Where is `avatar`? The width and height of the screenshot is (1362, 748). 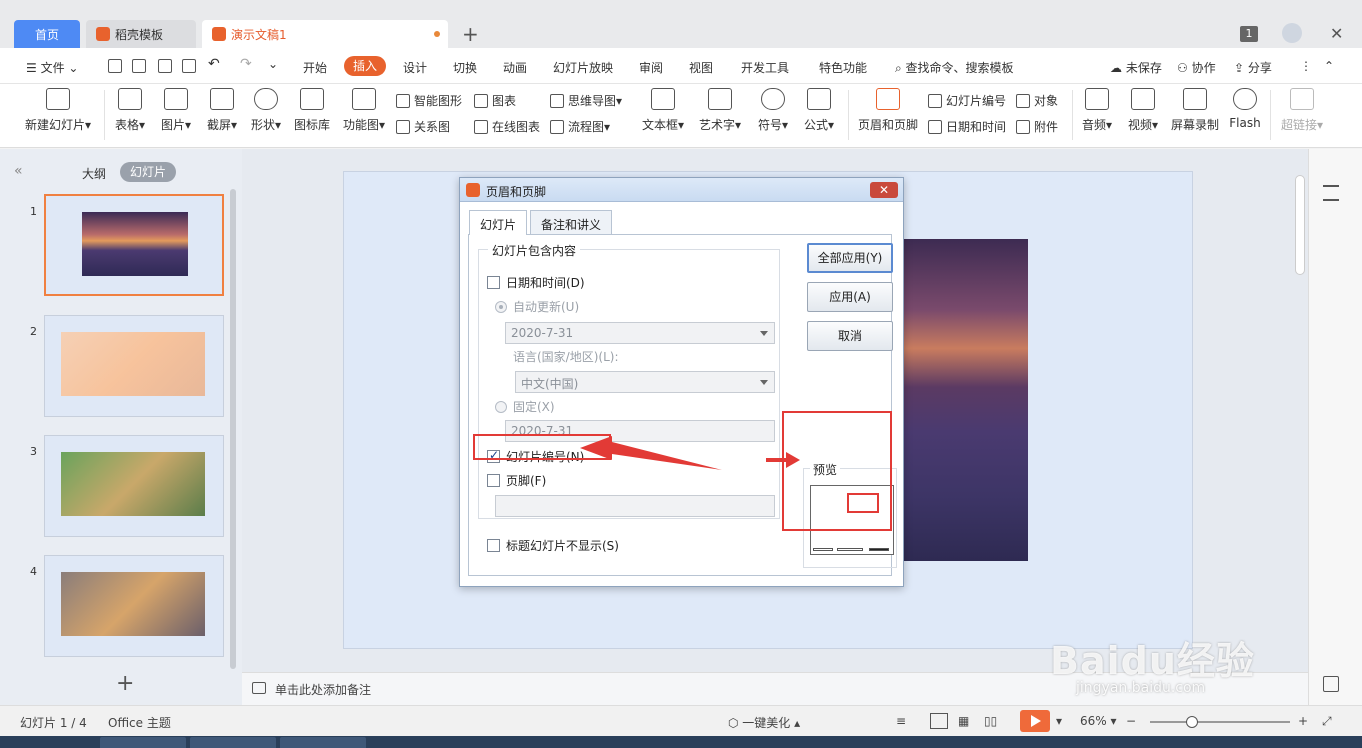
avatar is located at coordinates (1292, 33).